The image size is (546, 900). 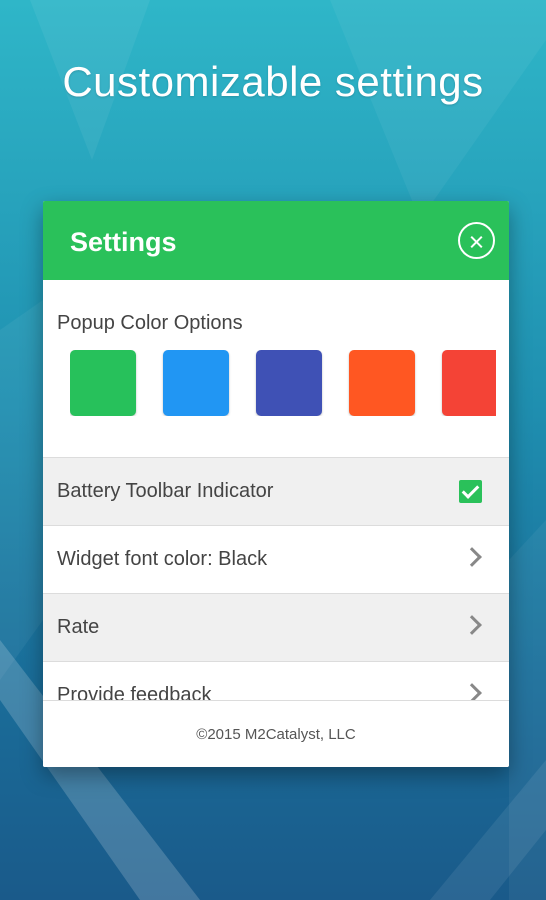 What do you see at coordinates (276, 559) in the screenshot?
I see `widget-font-color-row: Widget font color: Black` at bounding box center [276, 559].